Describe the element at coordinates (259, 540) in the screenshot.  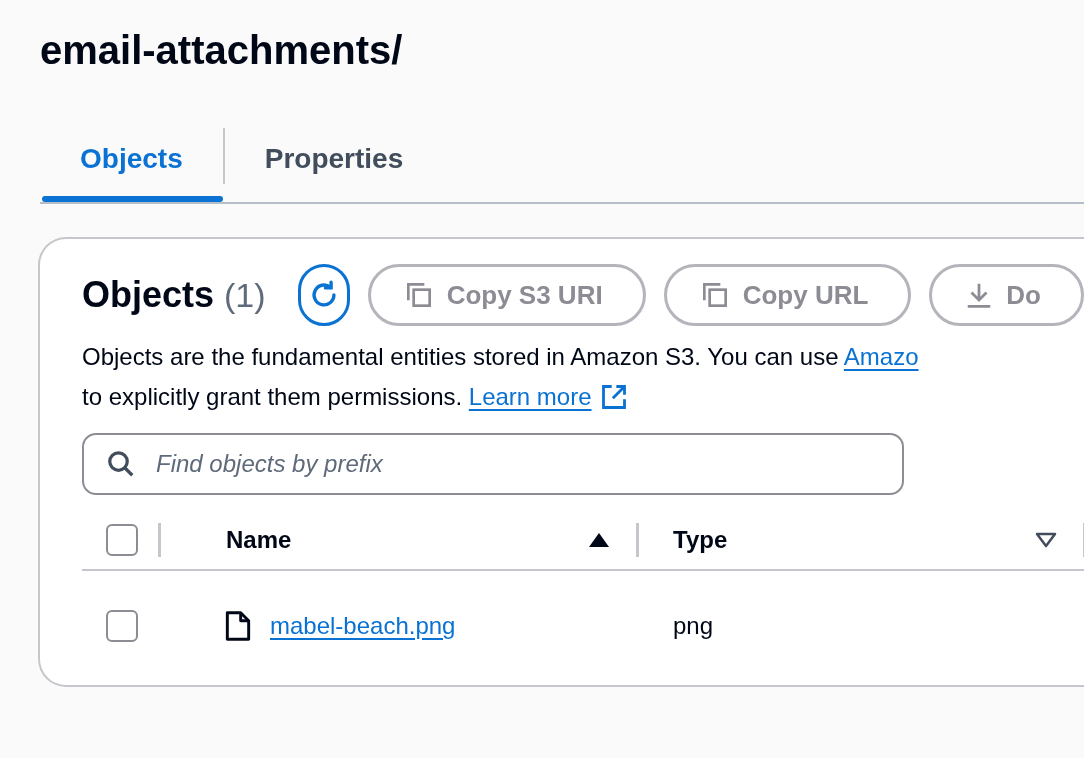
I see `column-header: Name` at that location.